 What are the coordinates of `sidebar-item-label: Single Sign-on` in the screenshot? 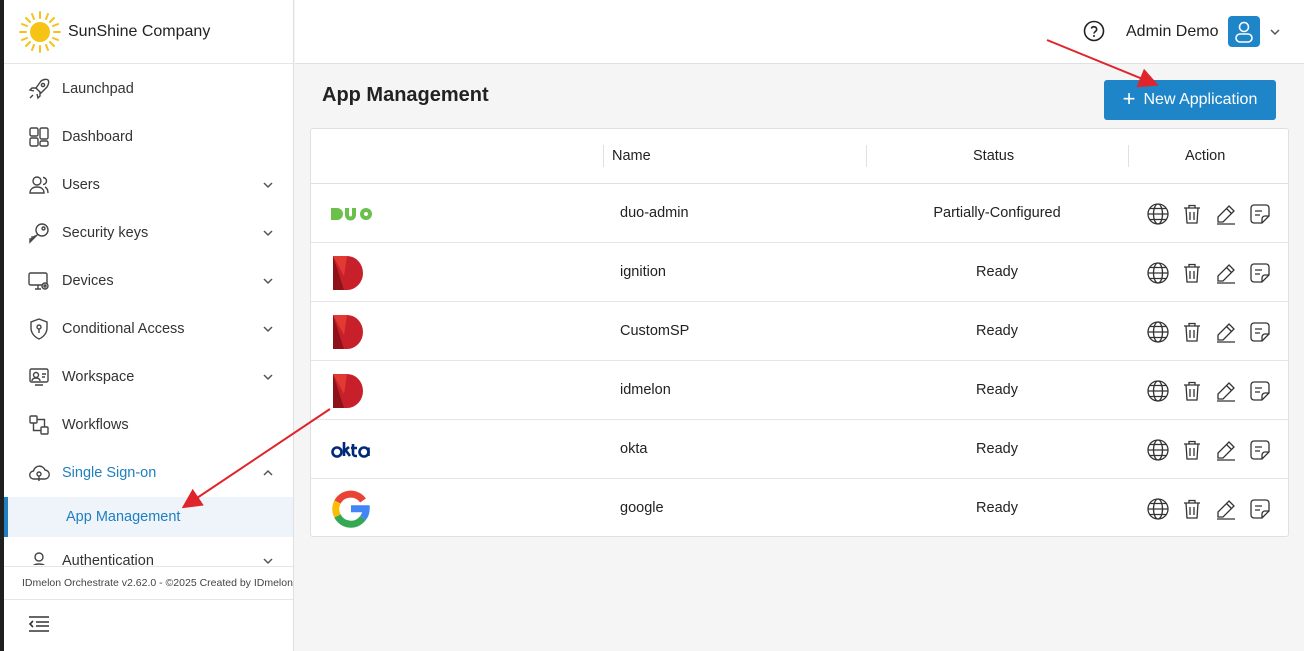 It's located at (109, 473).